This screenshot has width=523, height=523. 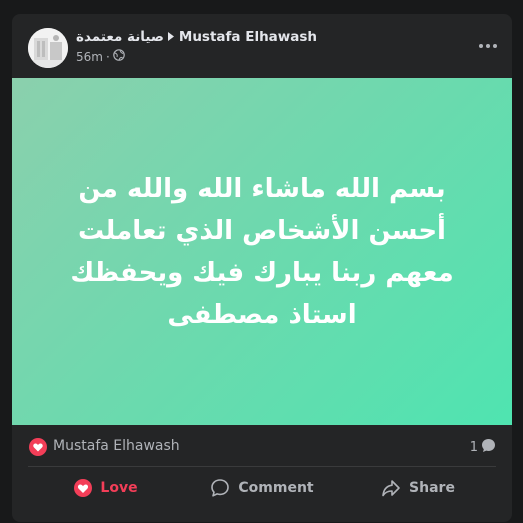 I want to click on action-divider, so click(x=262, y=466).